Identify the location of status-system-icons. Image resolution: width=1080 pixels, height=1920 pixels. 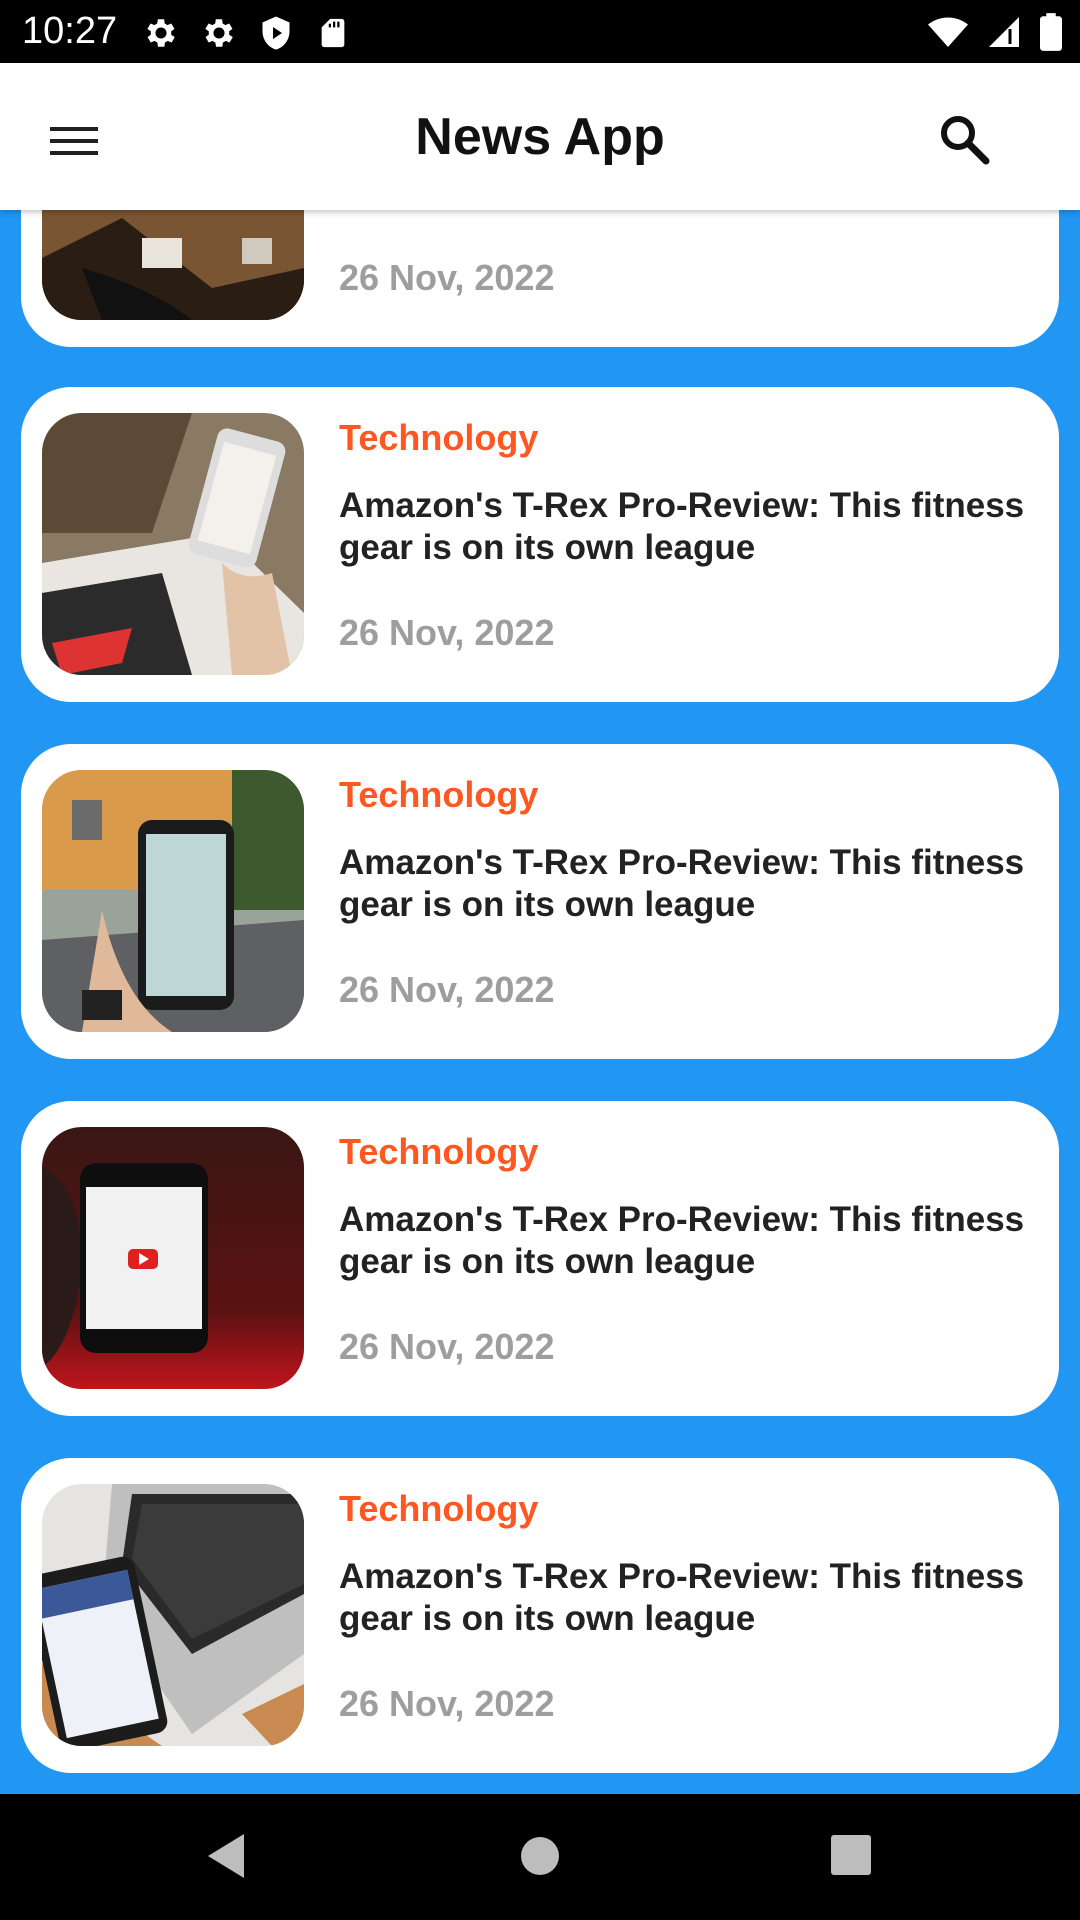
(995, 34).